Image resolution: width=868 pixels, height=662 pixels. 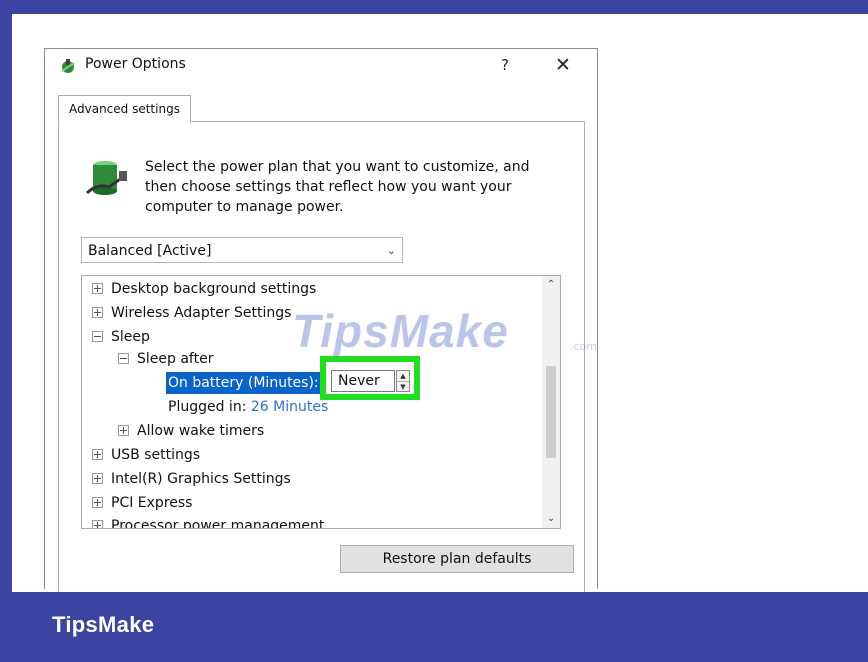 What do you see at coordinates (242, 250) in the screenshot?
I see `power-plan-select: Balanced [Active] ⌄` at bounding box center [242, 250].